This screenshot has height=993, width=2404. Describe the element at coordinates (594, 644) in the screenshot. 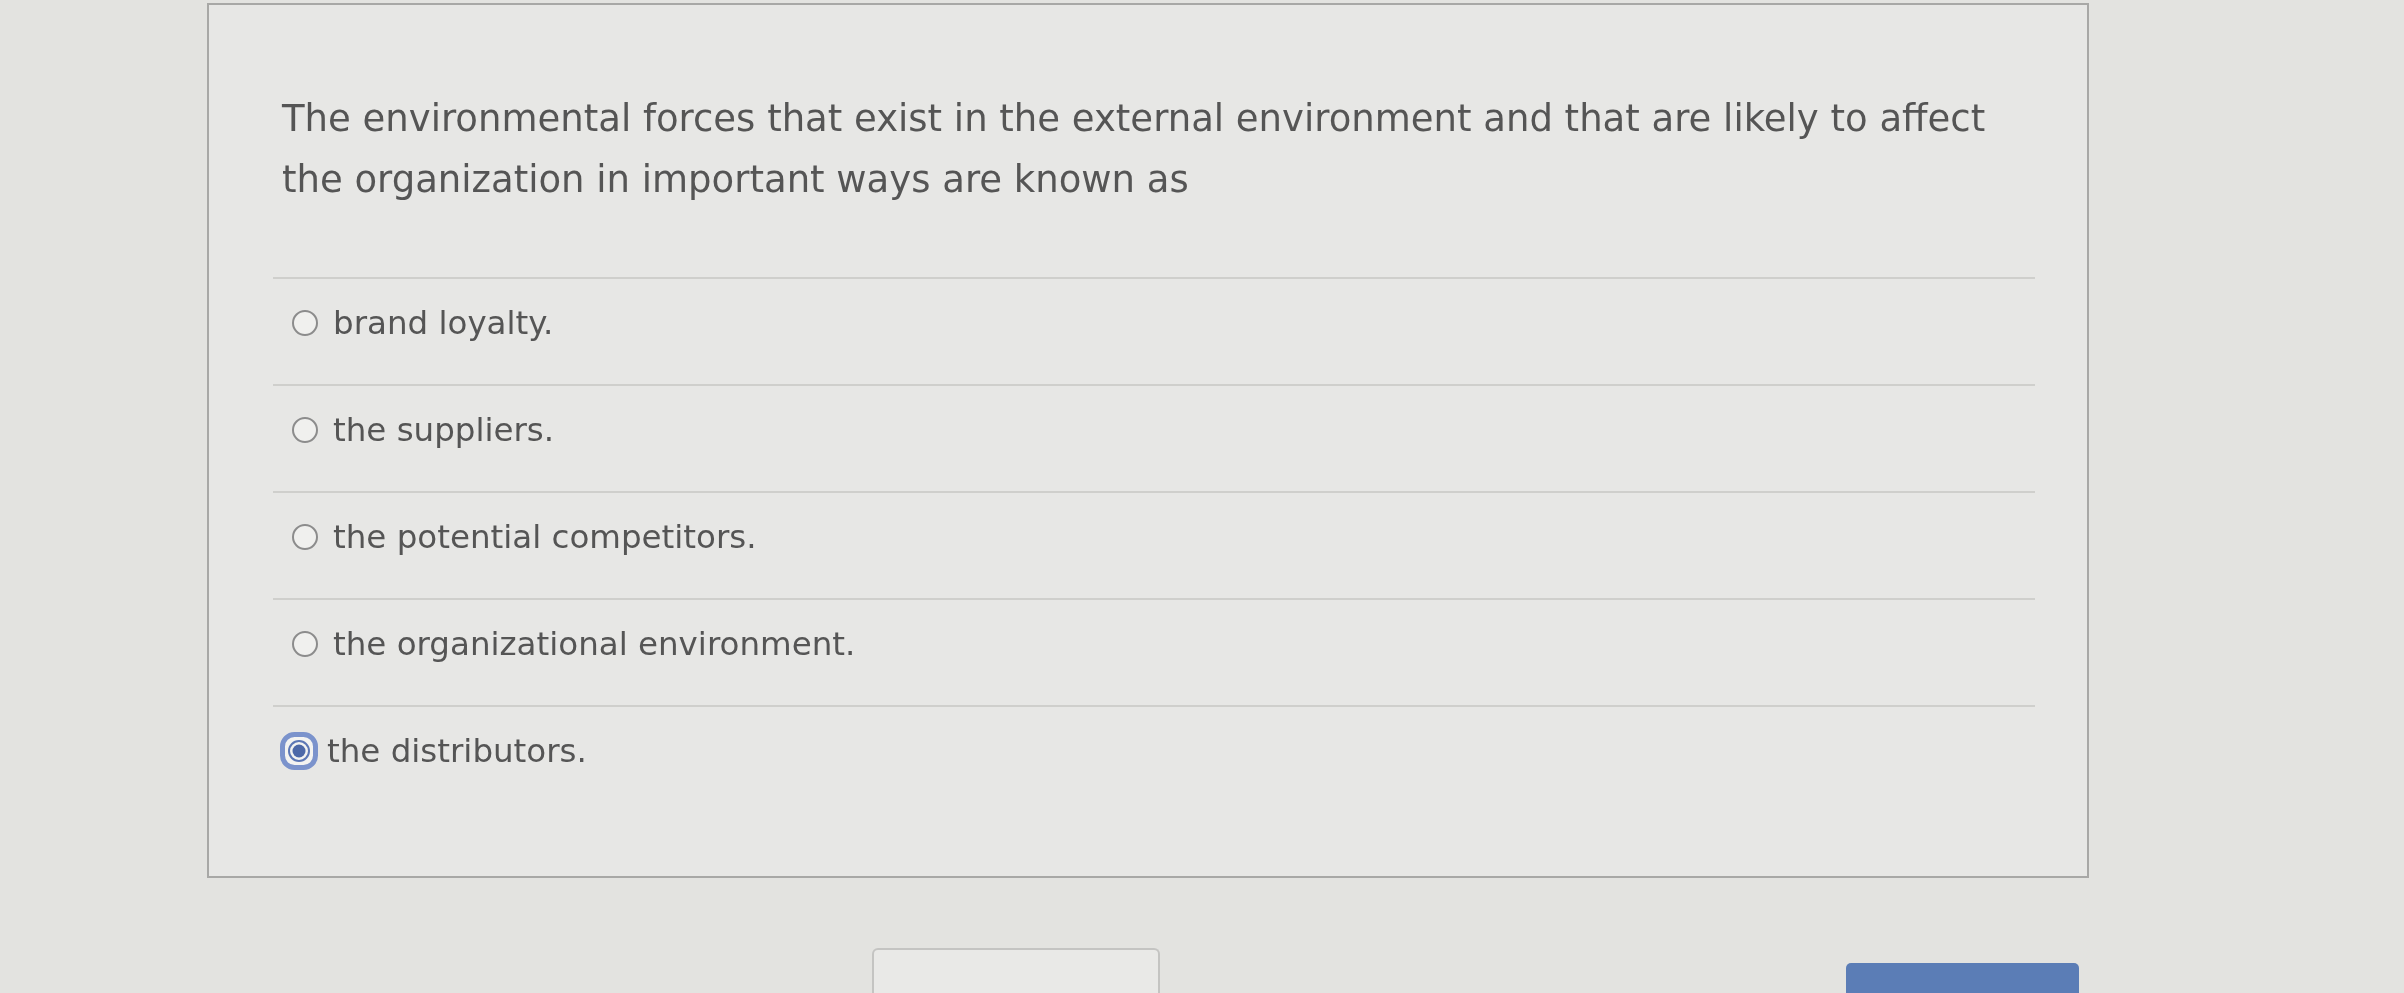

I see `option-label: the organizational environment.` at that location.